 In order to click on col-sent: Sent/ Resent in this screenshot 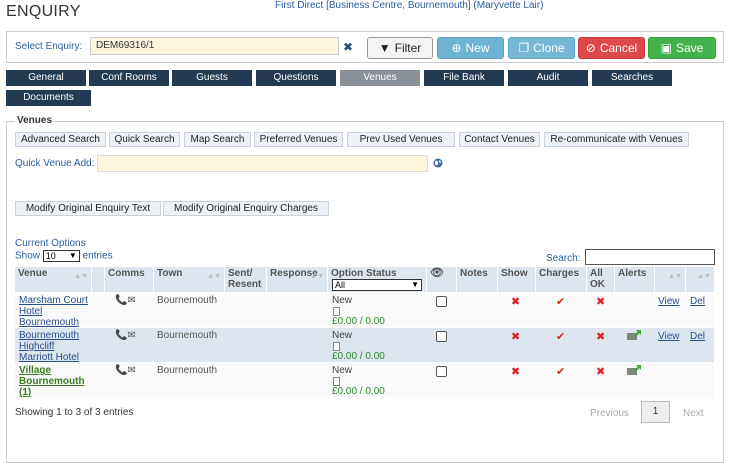, I will do `click(245, 279)`.